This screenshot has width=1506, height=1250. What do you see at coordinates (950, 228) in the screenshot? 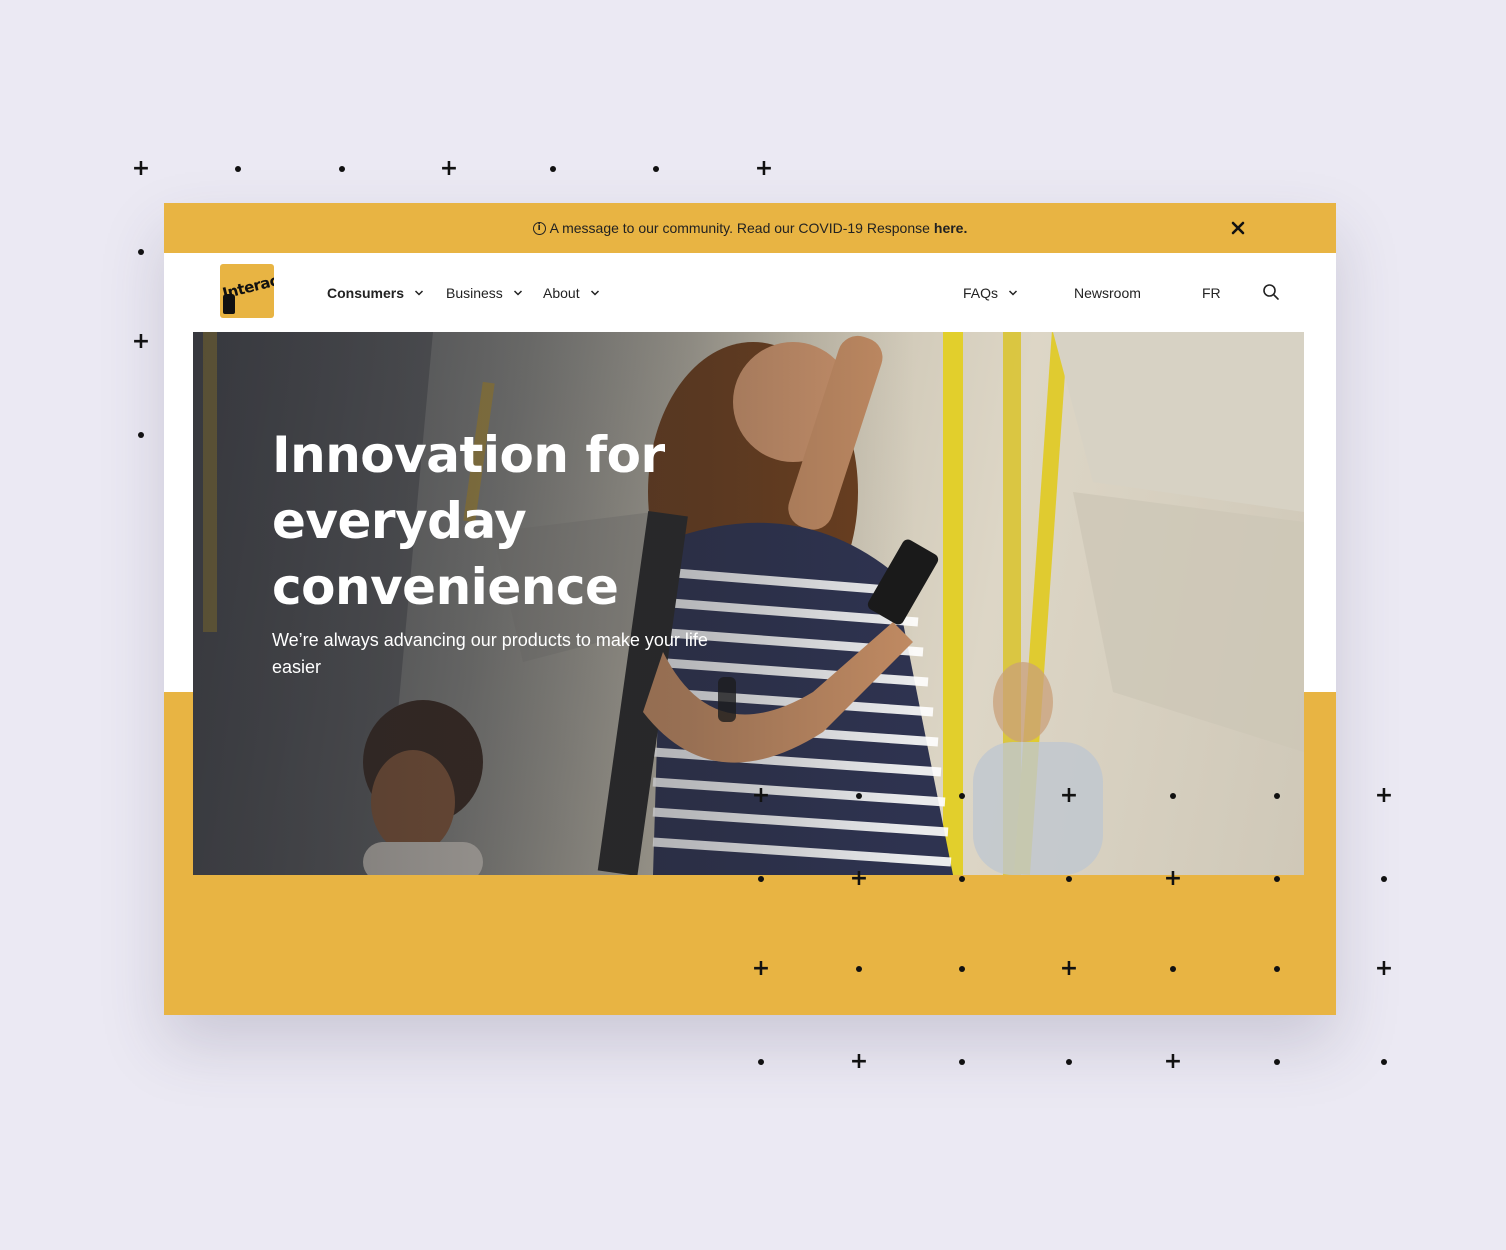
I see `banner-link: here.` at bounding box center [950, 228].